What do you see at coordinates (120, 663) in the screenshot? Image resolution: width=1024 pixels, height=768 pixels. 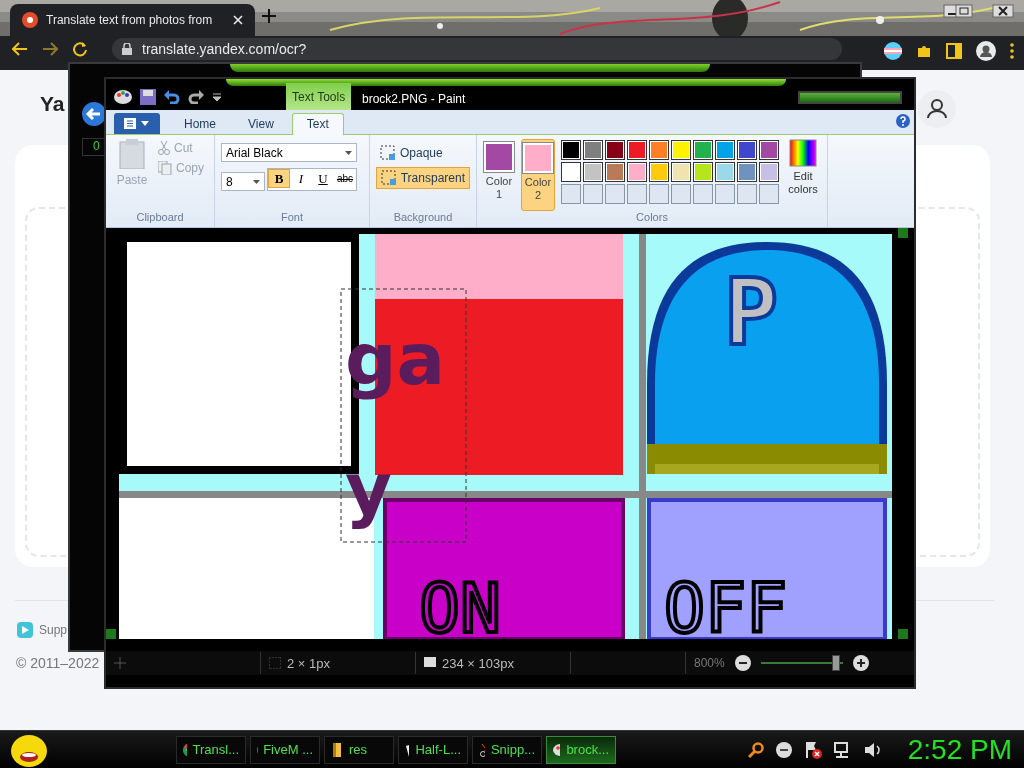 I see `cursor-position-icon` at bounding box center [120, 663].